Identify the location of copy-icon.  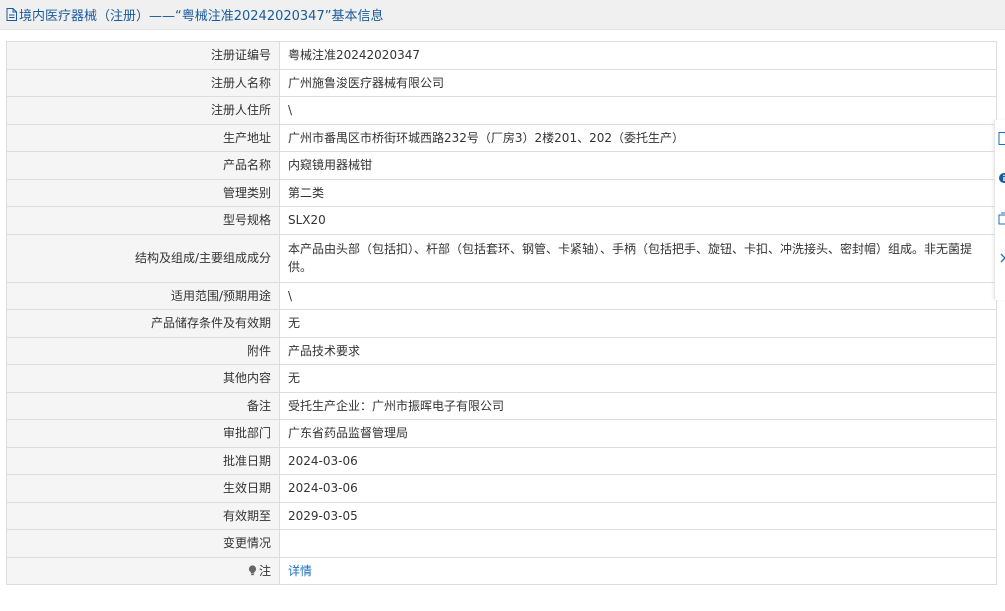
(1001, 219).